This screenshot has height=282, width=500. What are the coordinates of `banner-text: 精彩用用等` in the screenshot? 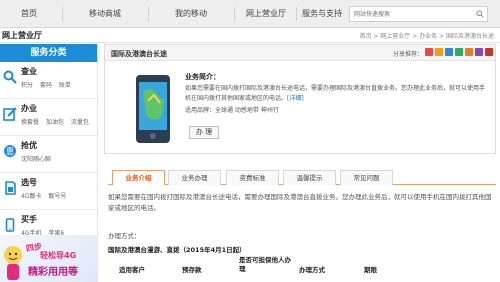 It's located at (53, 272).